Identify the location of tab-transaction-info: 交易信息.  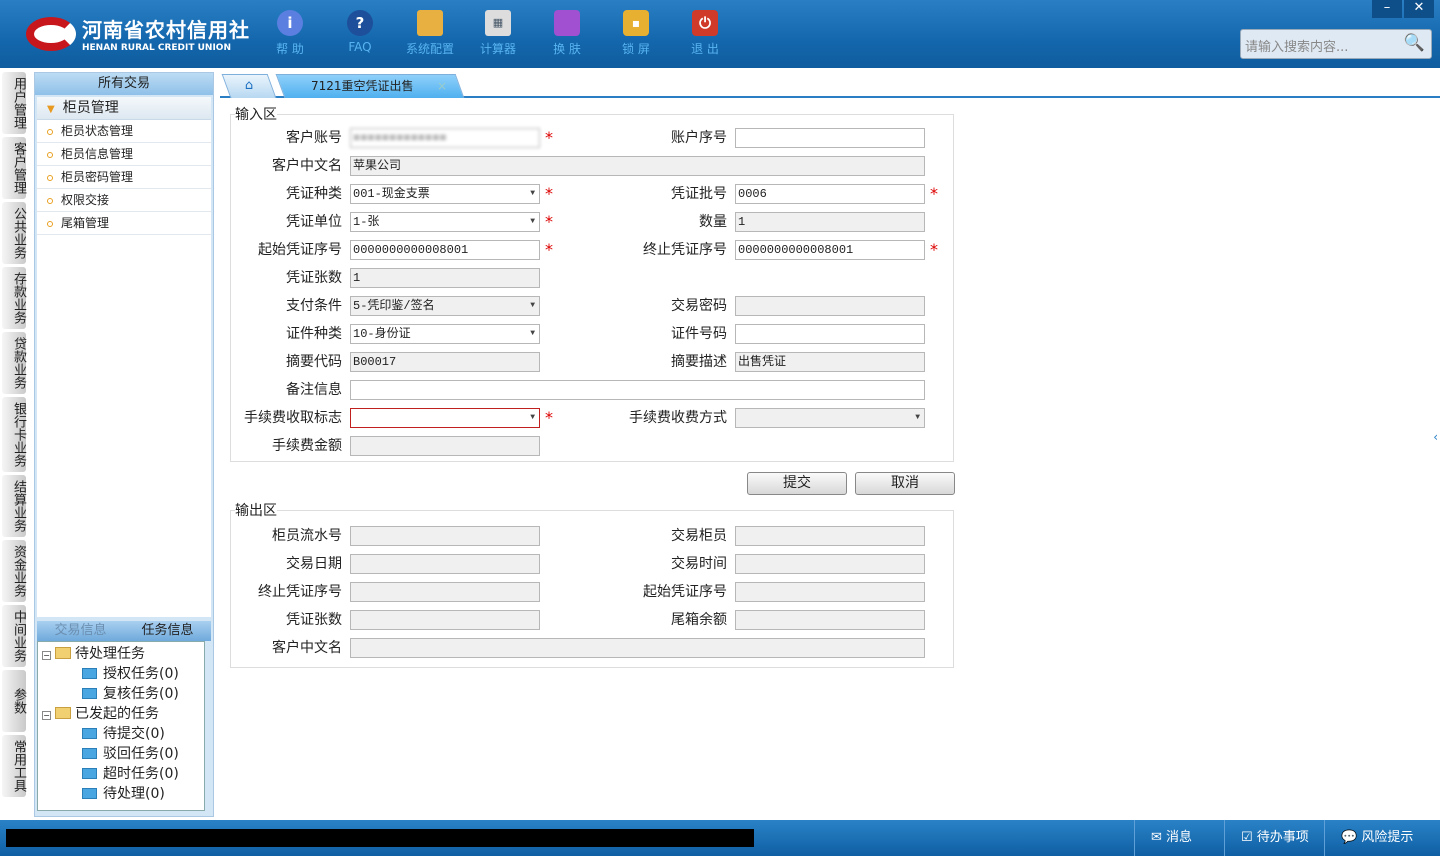
(80, 631).